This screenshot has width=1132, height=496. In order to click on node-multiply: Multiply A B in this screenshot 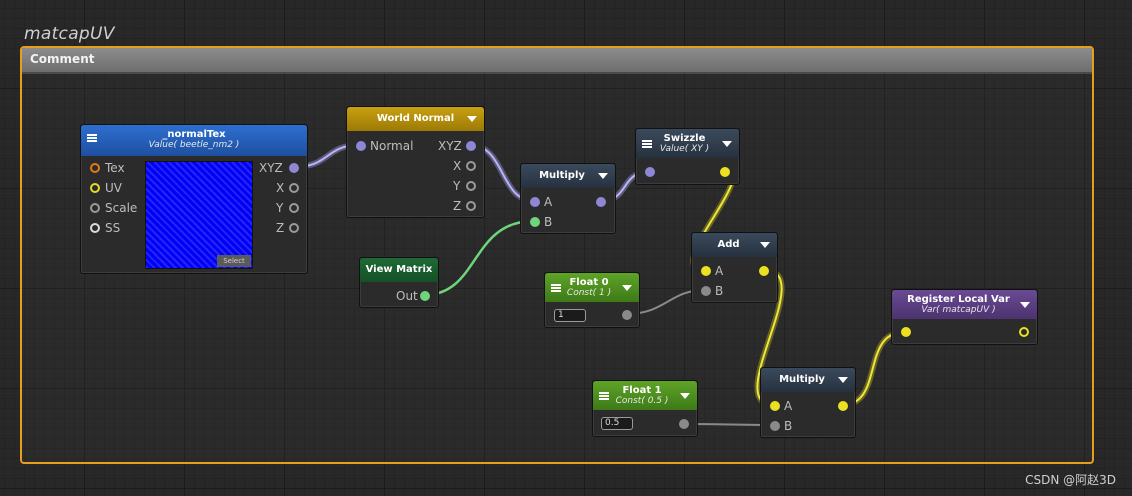, I will do `click(568, 198)`.